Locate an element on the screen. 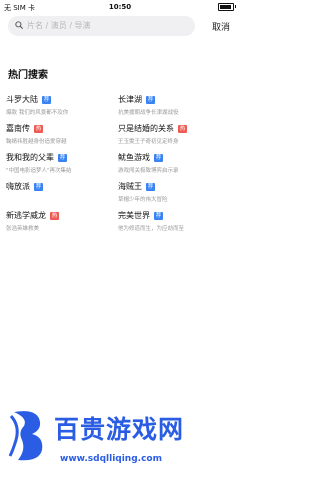  hot-search-title: 长津湖 is located at coordinates (130, 99).